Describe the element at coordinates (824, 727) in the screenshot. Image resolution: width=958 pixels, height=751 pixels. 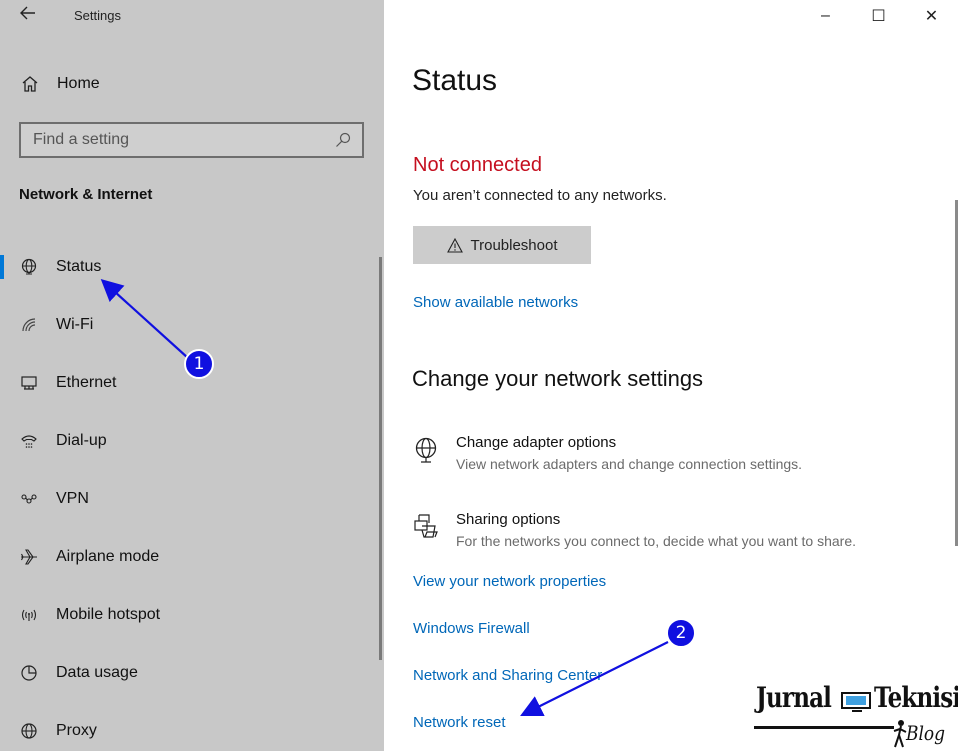
I see `watermark-underline` at that location.